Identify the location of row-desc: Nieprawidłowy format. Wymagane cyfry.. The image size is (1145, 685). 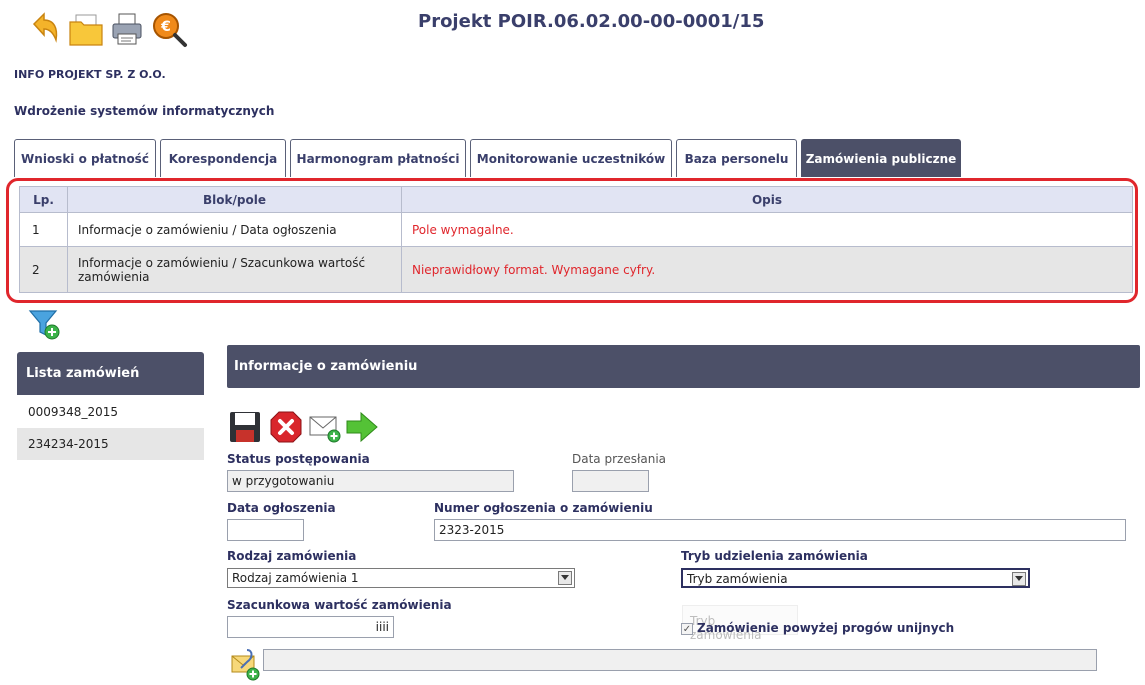
(767, 269).